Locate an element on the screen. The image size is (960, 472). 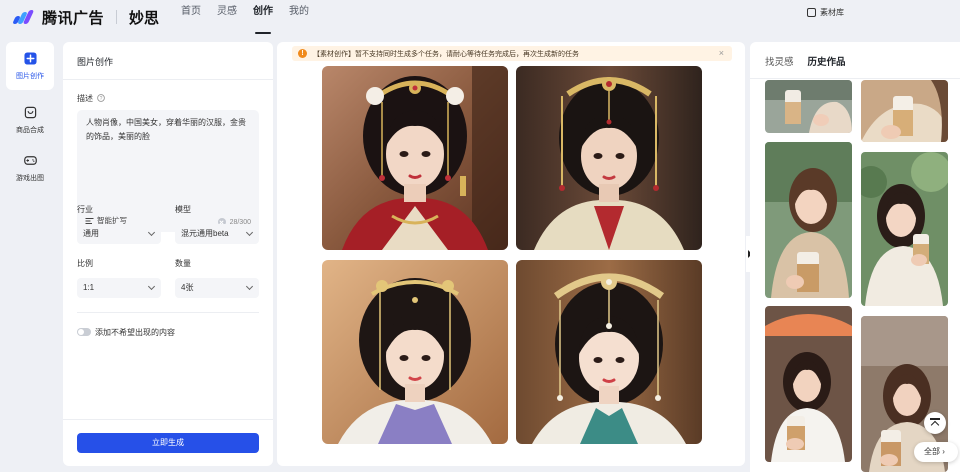
chevron-right-icon: › is located at coordinates (943, 451).